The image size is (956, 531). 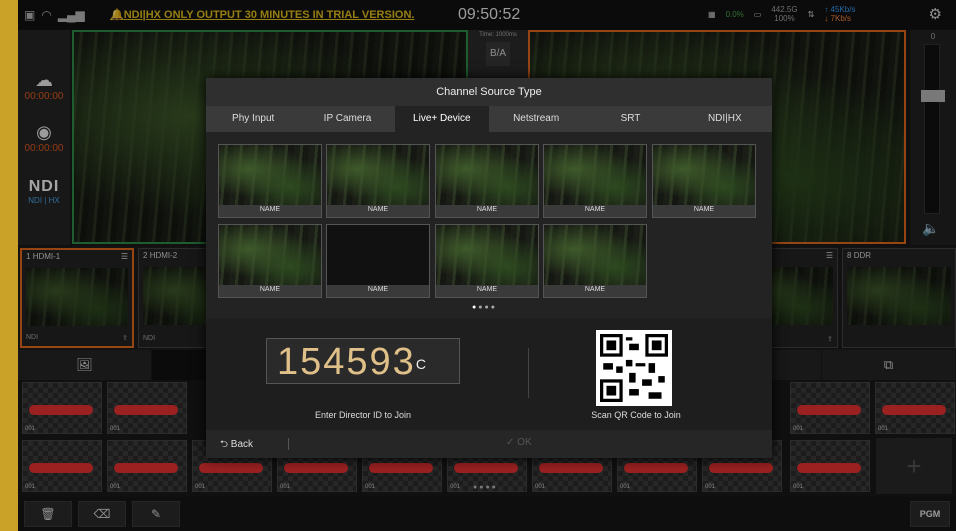 I want to click on check-icon: ✓, so click(x=510, y=442).